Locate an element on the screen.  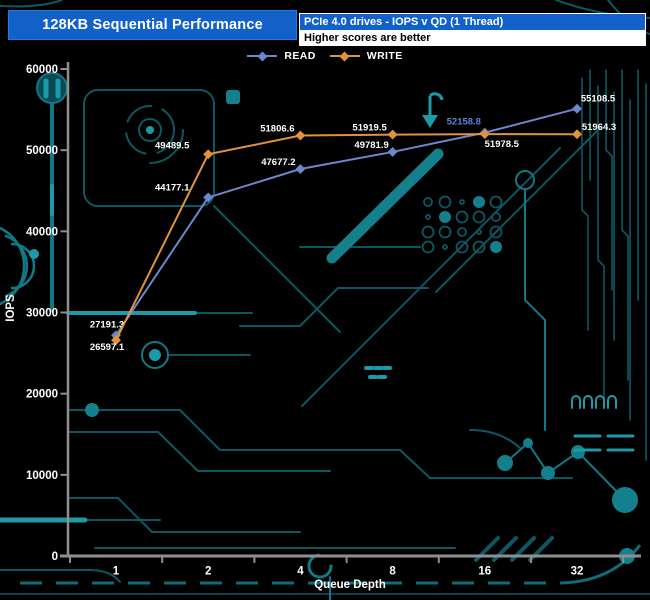
data-point-label: 51806.6 is located at coordinates (277, 129).